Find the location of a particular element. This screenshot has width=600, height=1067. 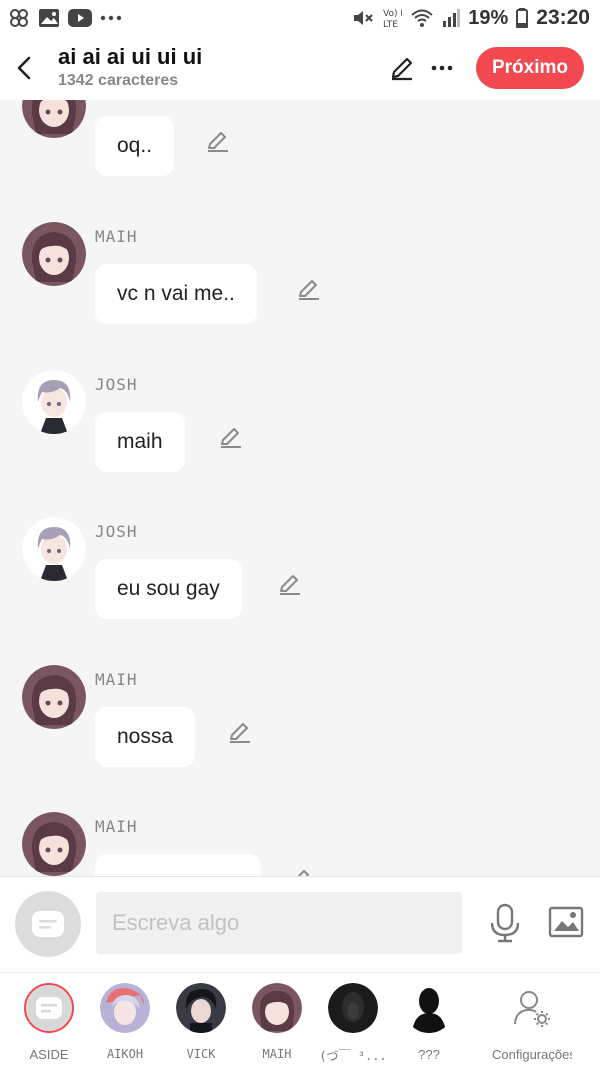

story-title: ai ai ai ui ui ui is located at coordinates (130, 56).